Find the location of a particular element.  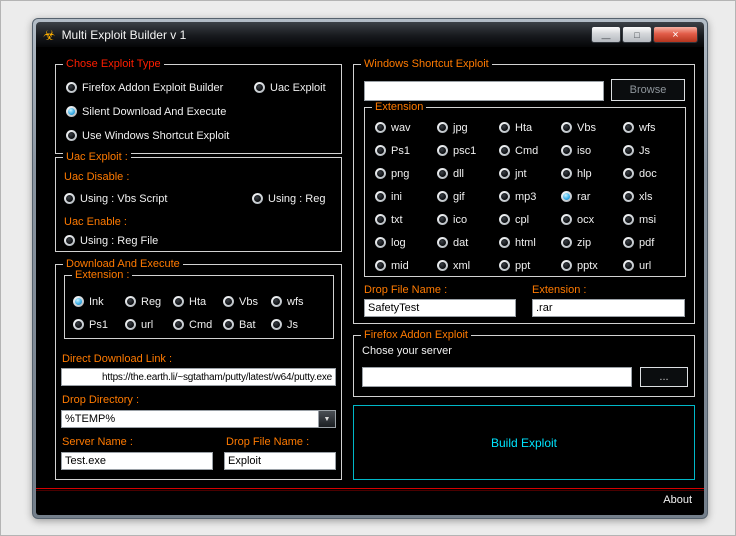

extension-radio: dat is located at coordinates (468, 242).